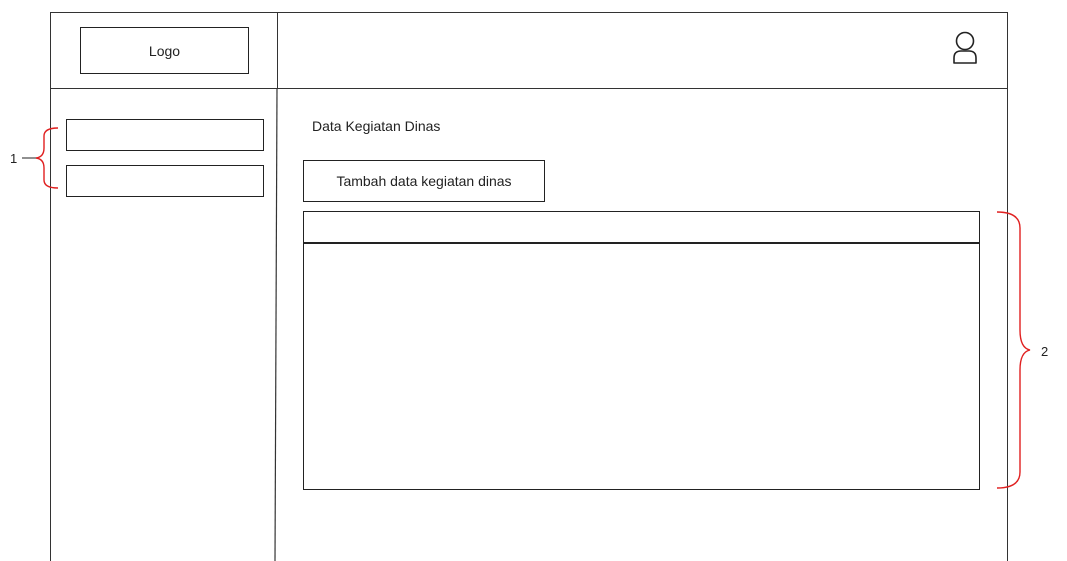 The width and height of the screenshot is (1067, 561). Describe the element at coordinates (1013, 350) in the screenshot. I see `table-annotation-bracket` at that location.